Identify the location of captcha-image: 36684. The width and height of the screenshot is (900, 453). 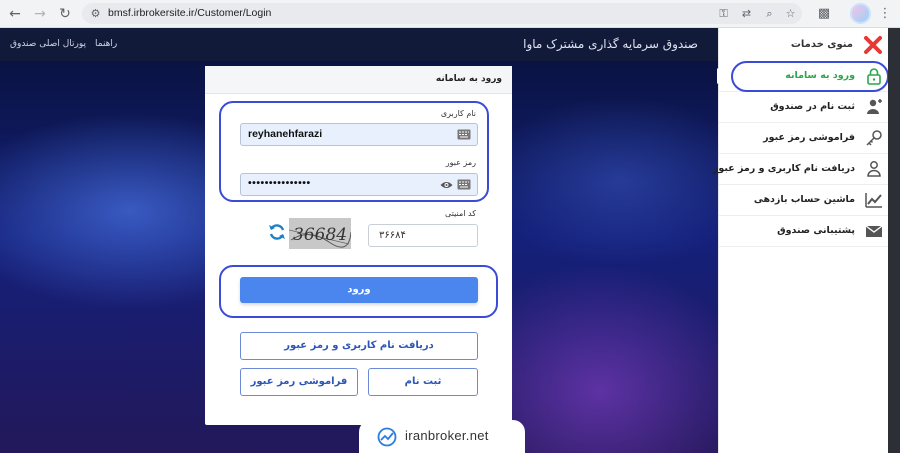
(320, 233).